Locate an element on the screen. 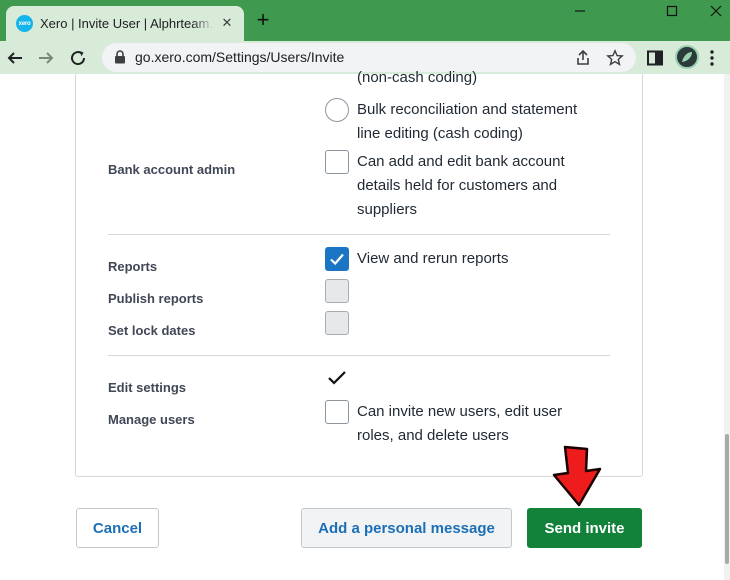  tab-title-fade is located at coordinates (203, 23).